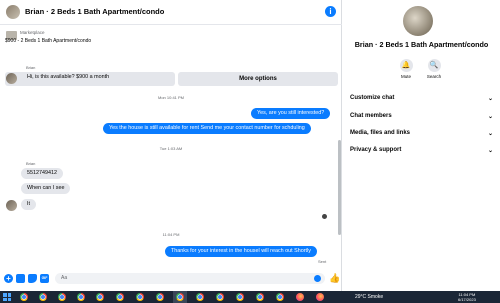 The width and height of the screenshot is (500, 303). What do you see at coordinates (422, 98) in the screenshot?
I see `section-customize-chat: Customize chat ⌄` at bounding box center [422, 98].